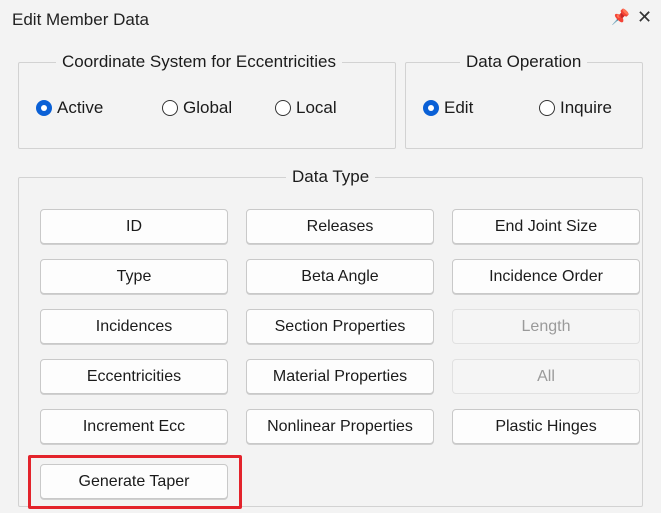 The height and width of the screenshot is (513, 661). I want to click on plastic-hinges-button: Plastic Hinges, so click(546, 426).